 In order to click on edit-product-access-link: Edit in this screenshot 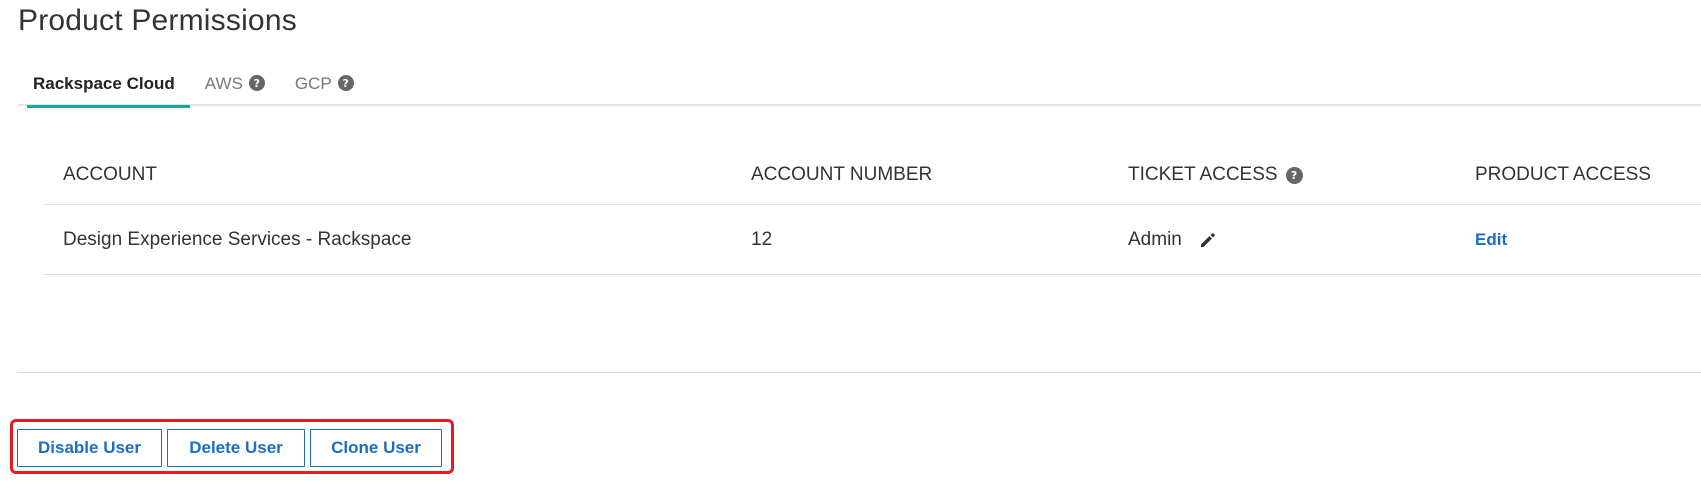, I will do `click(1491, 240)`.